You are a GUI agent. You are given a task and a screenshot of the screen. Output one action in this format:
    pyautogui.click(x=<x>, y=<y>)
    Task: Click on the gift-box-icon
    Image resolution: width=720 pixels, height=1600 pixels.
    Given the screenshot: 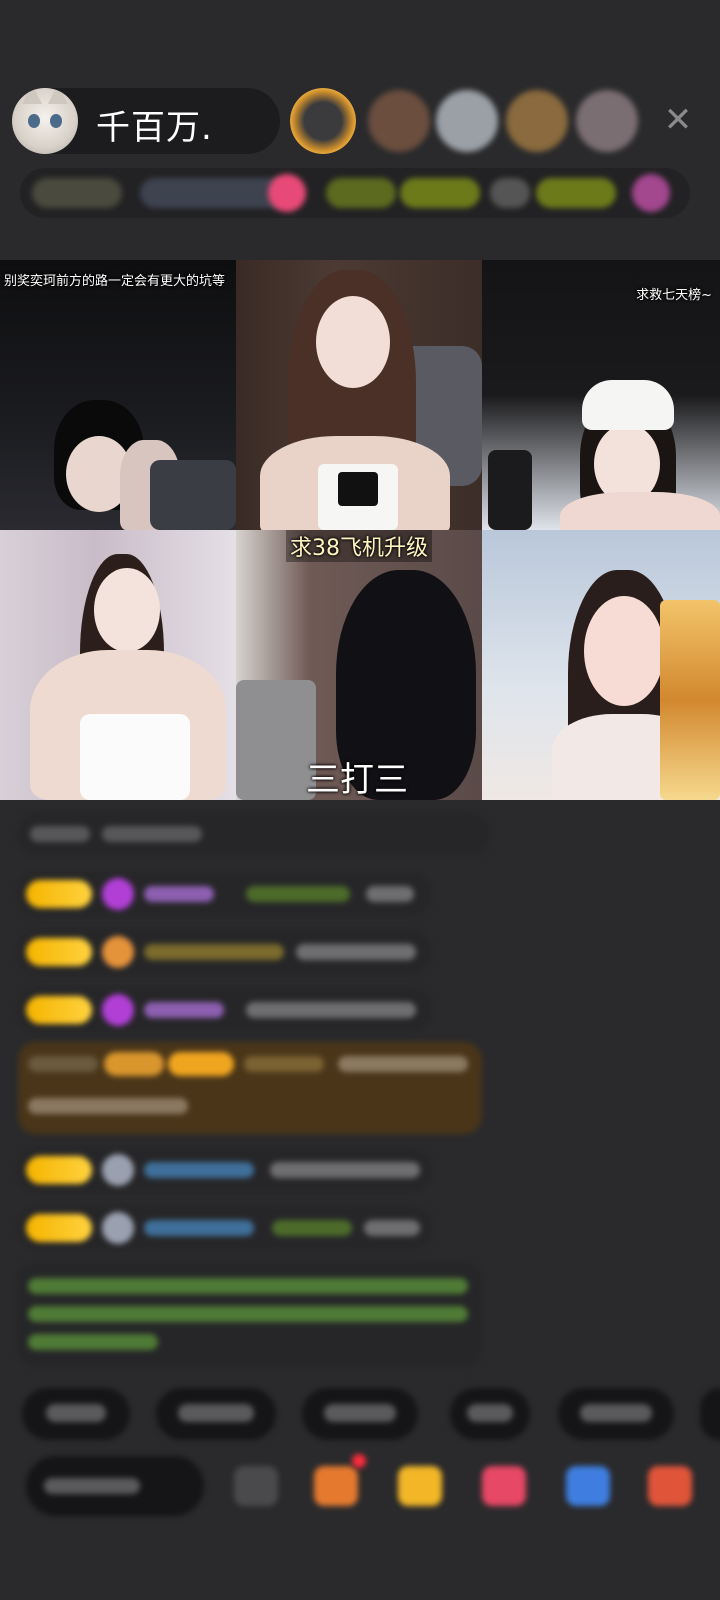 What is the action you would take?
    pyautogui.click(x=336, y=1486)
    